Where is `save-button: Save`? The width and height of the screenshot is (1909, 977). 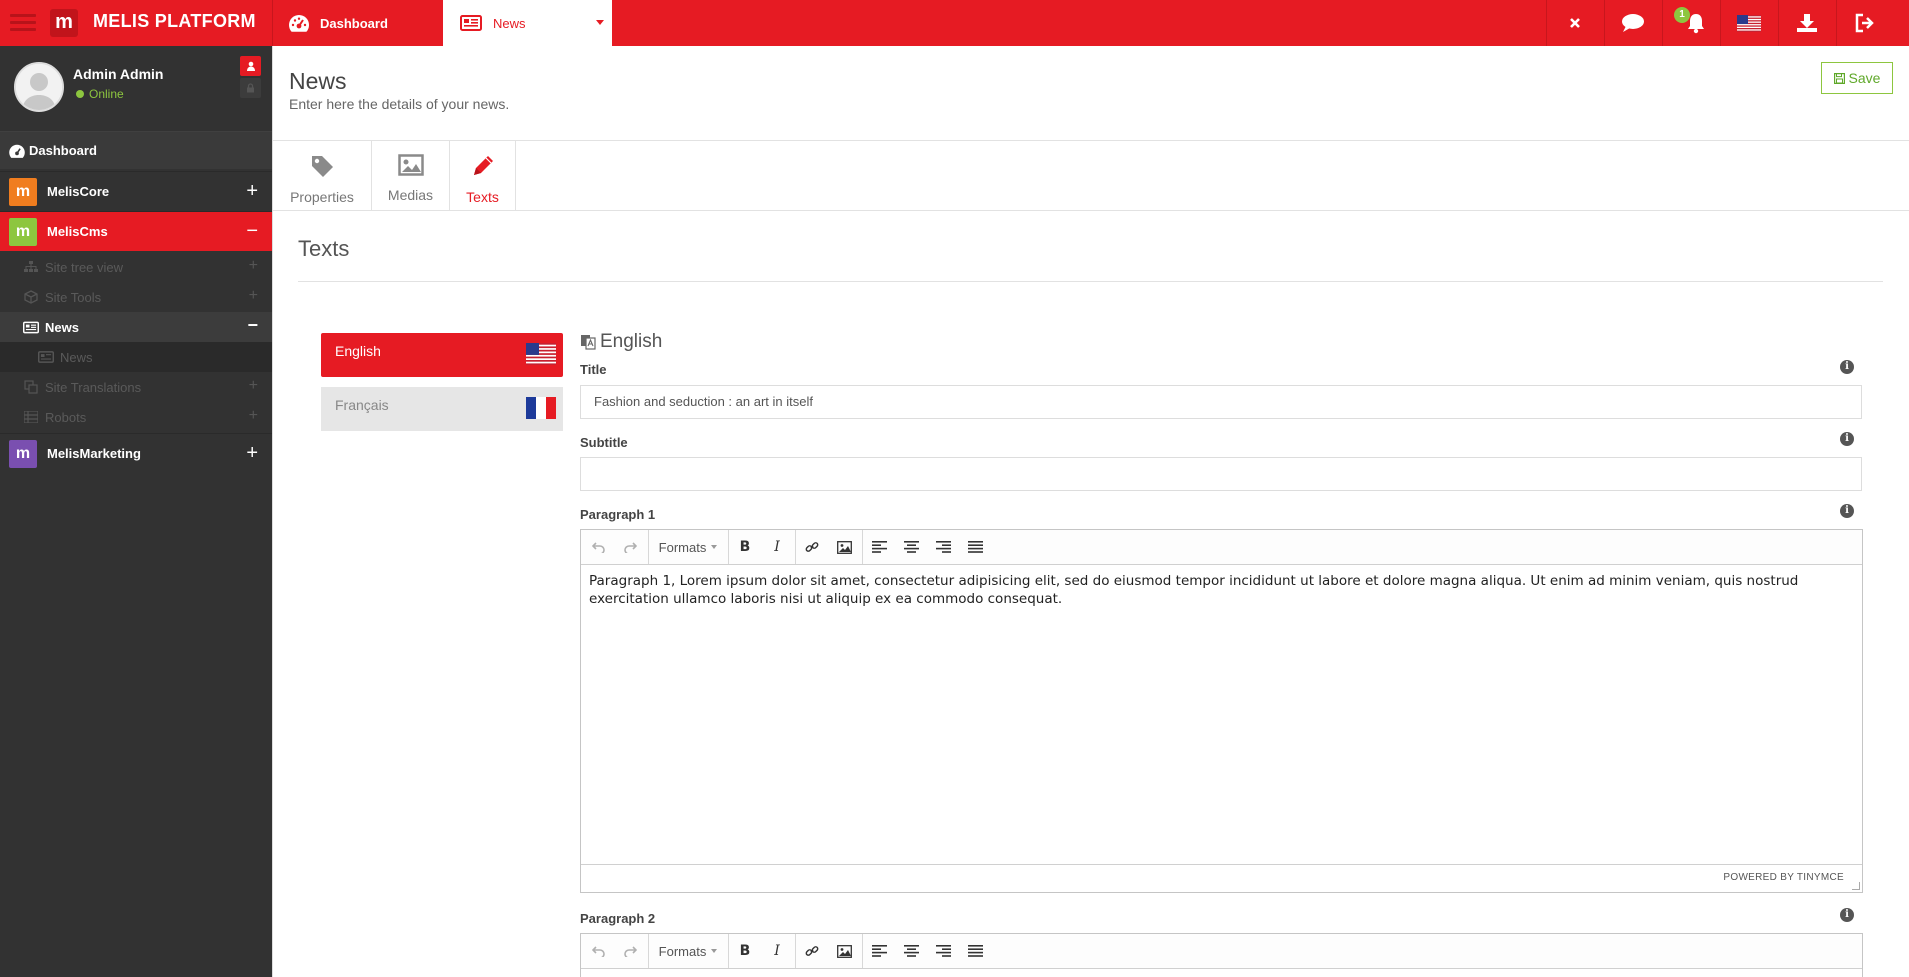 save-button: Save is located at coordinates (1857, 78).